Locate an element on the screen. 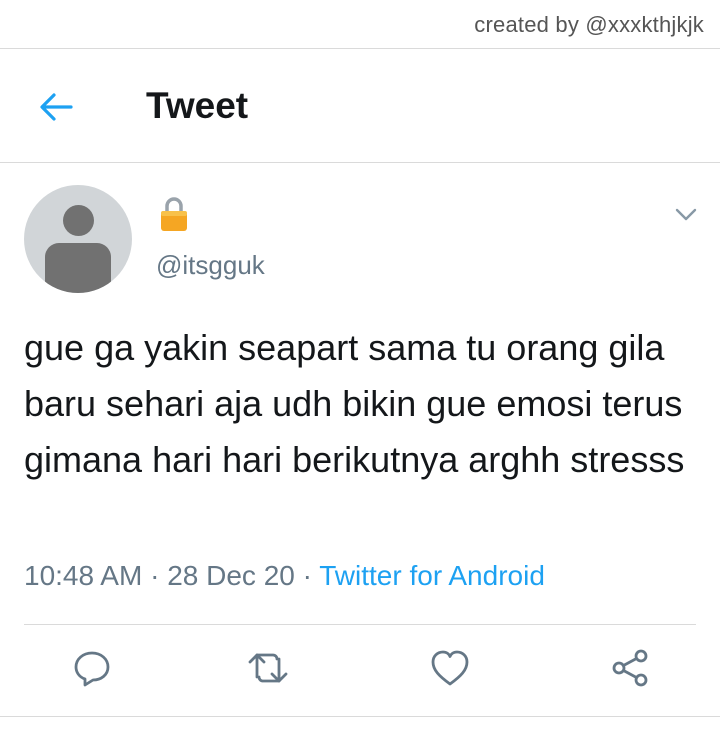  user-handle: @itsgguk is located at coordinates (210, 265).